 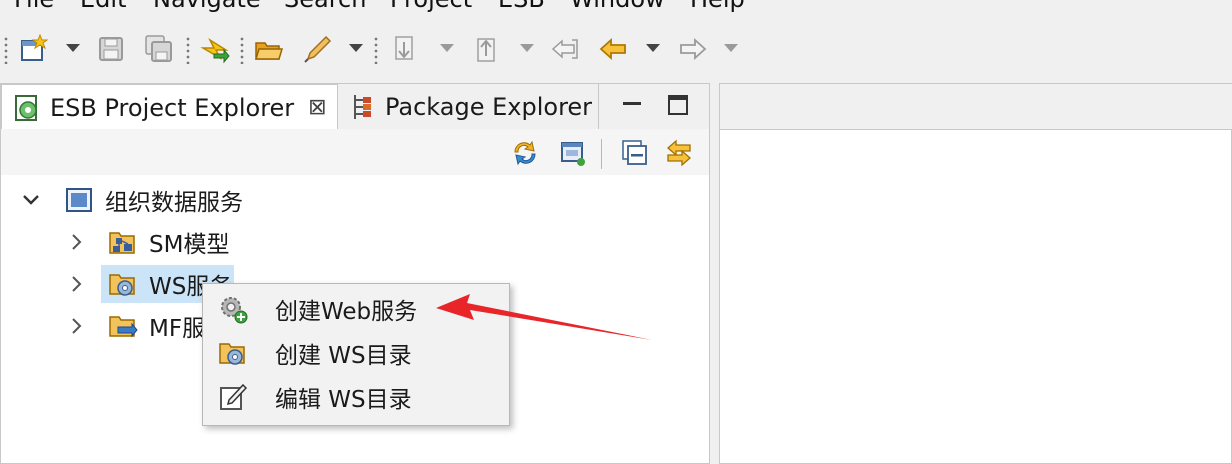 I want to click on gear-add-icon, so click(x=233, y=309).